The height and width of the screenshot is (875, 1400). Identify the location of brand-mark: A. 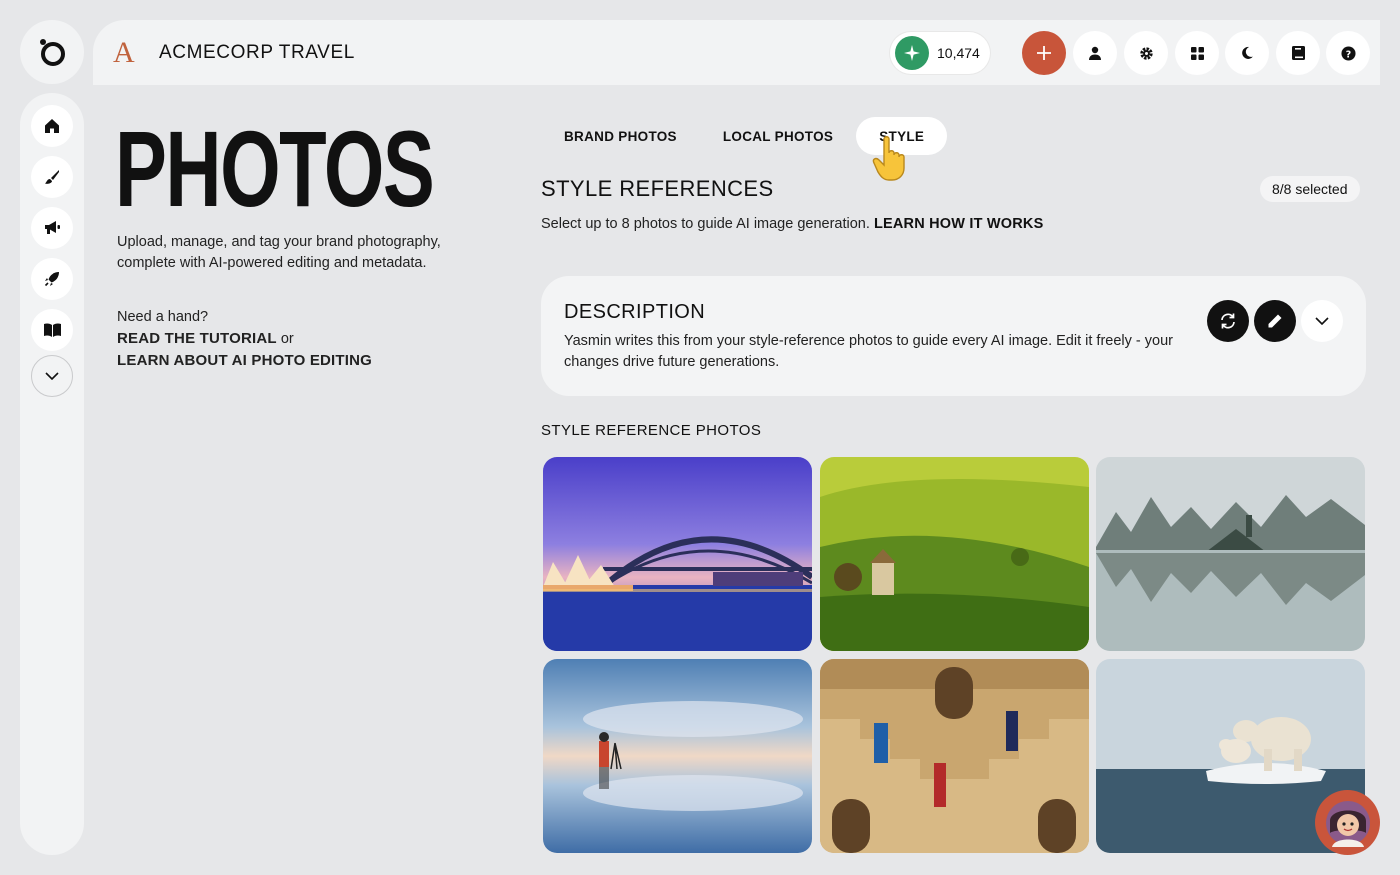
(124, 53).